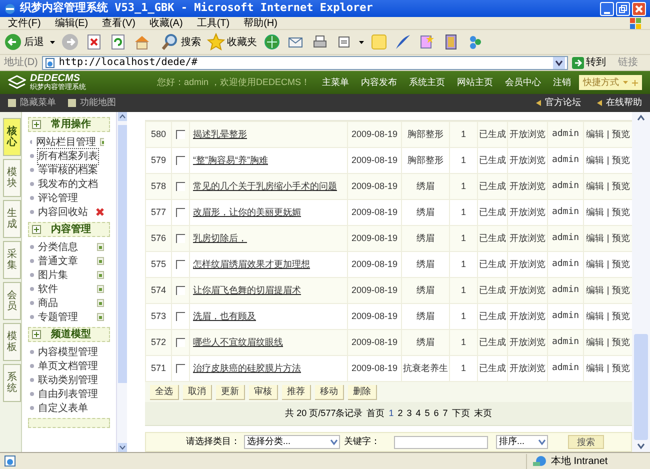  I want to click on close-button, so click(639, 9).